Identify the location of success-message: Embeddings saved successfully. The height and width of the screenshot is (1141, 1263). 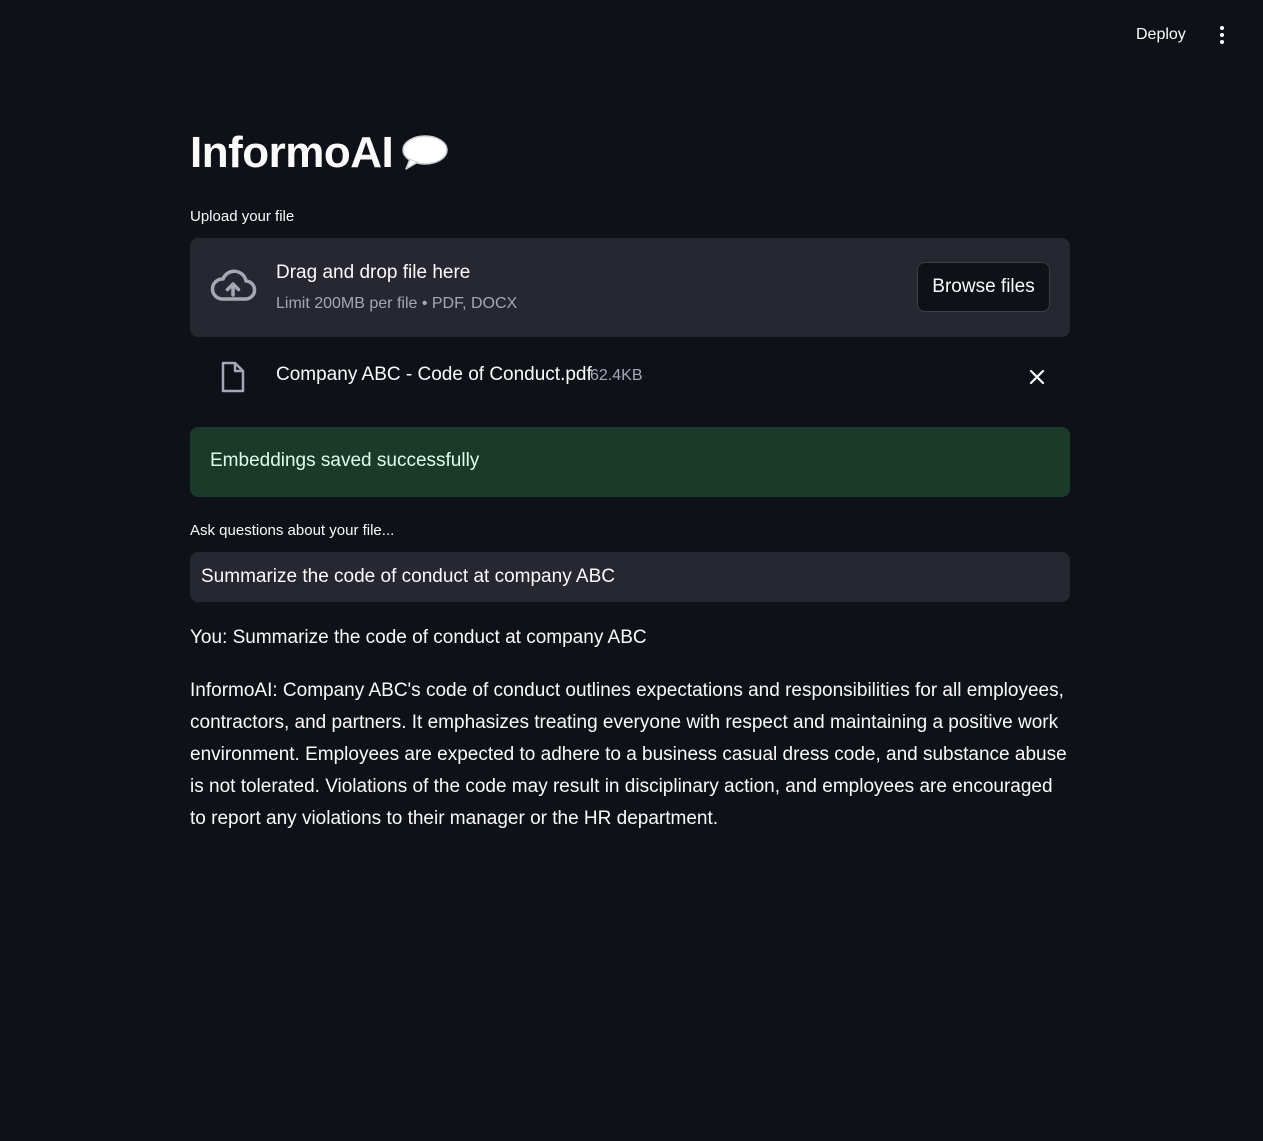
(345, 460).